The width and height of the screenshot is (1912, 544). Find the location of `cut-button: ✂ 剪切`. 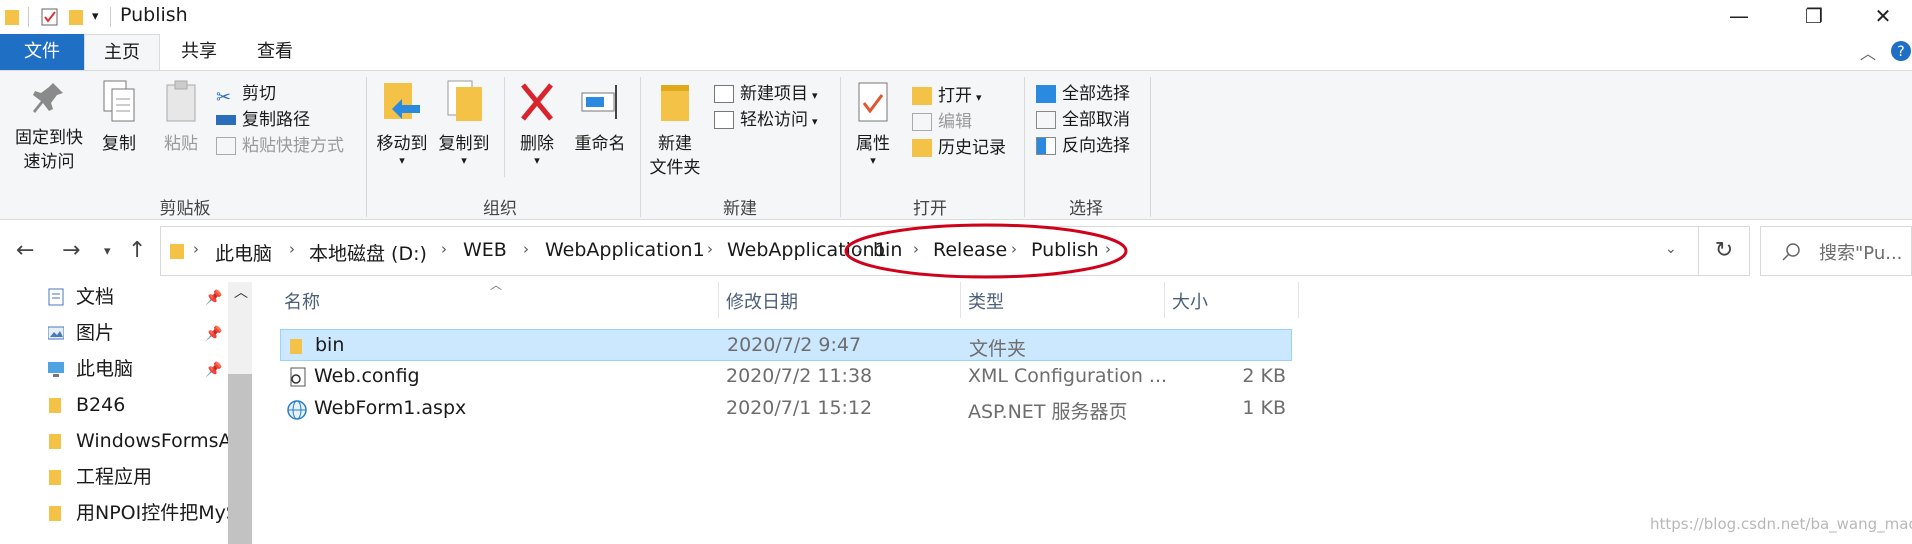

cut-button: ✂ 剪切 is located at coordinates (246, 94).